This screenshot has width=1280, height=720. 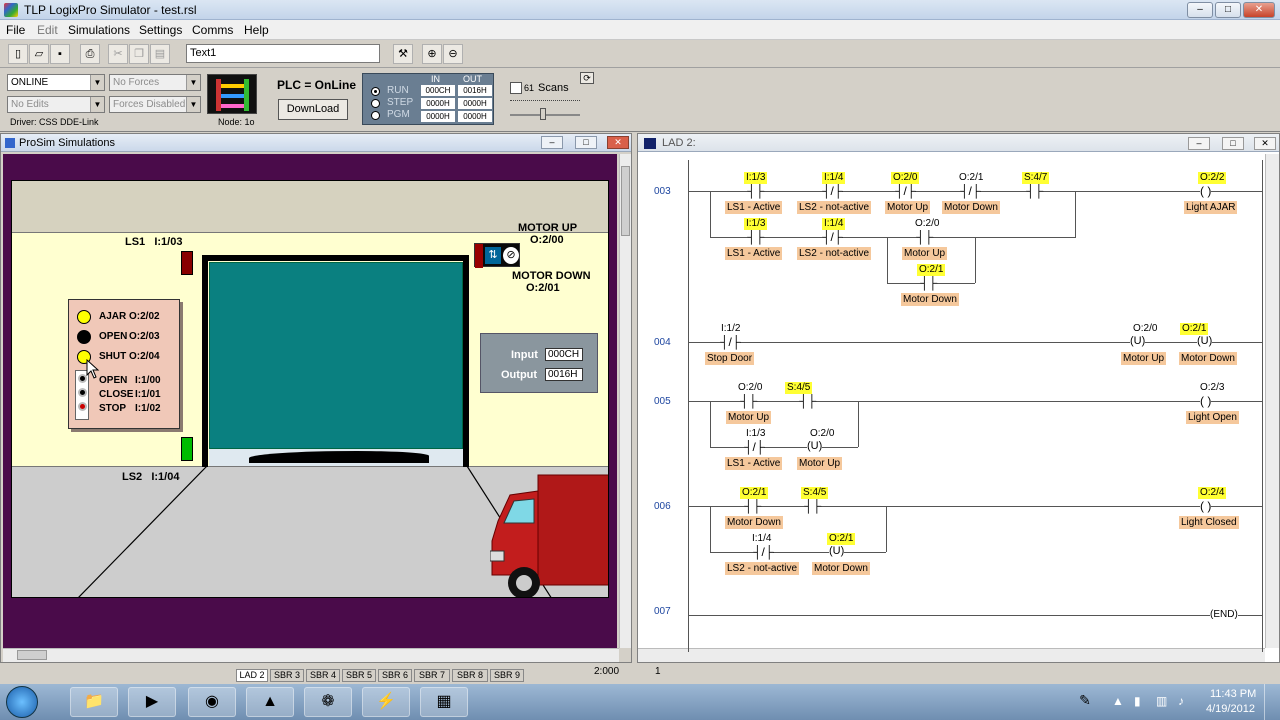 I want to click on tab-sbr-3: SBR 3, so click(x=287, y=675).